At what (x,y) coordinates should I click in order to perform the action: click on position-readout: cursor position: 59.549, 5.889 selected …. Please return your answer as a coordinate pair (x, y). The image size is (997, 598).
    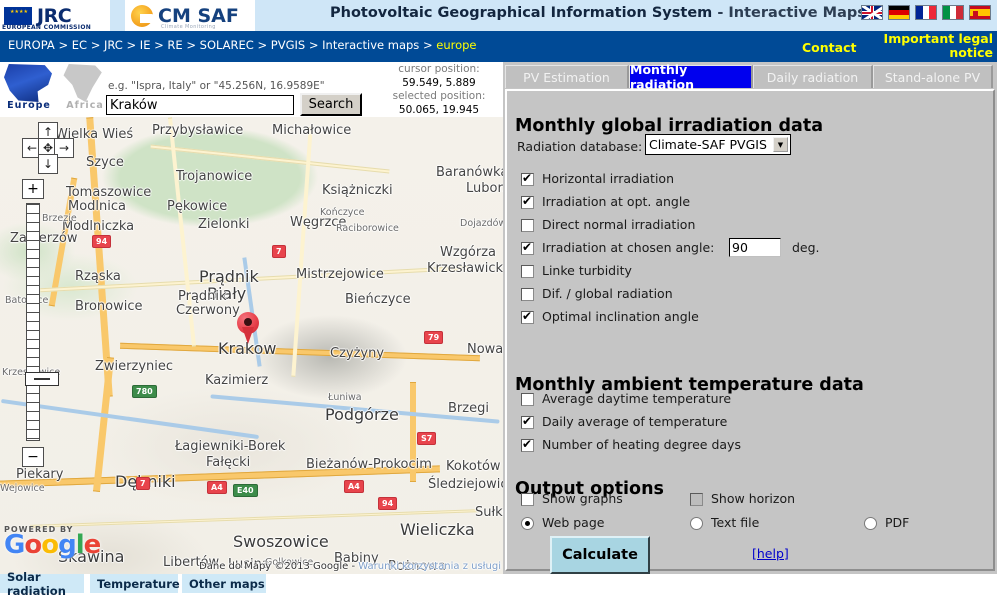
    Looking at the image, I should click on (439, 90).